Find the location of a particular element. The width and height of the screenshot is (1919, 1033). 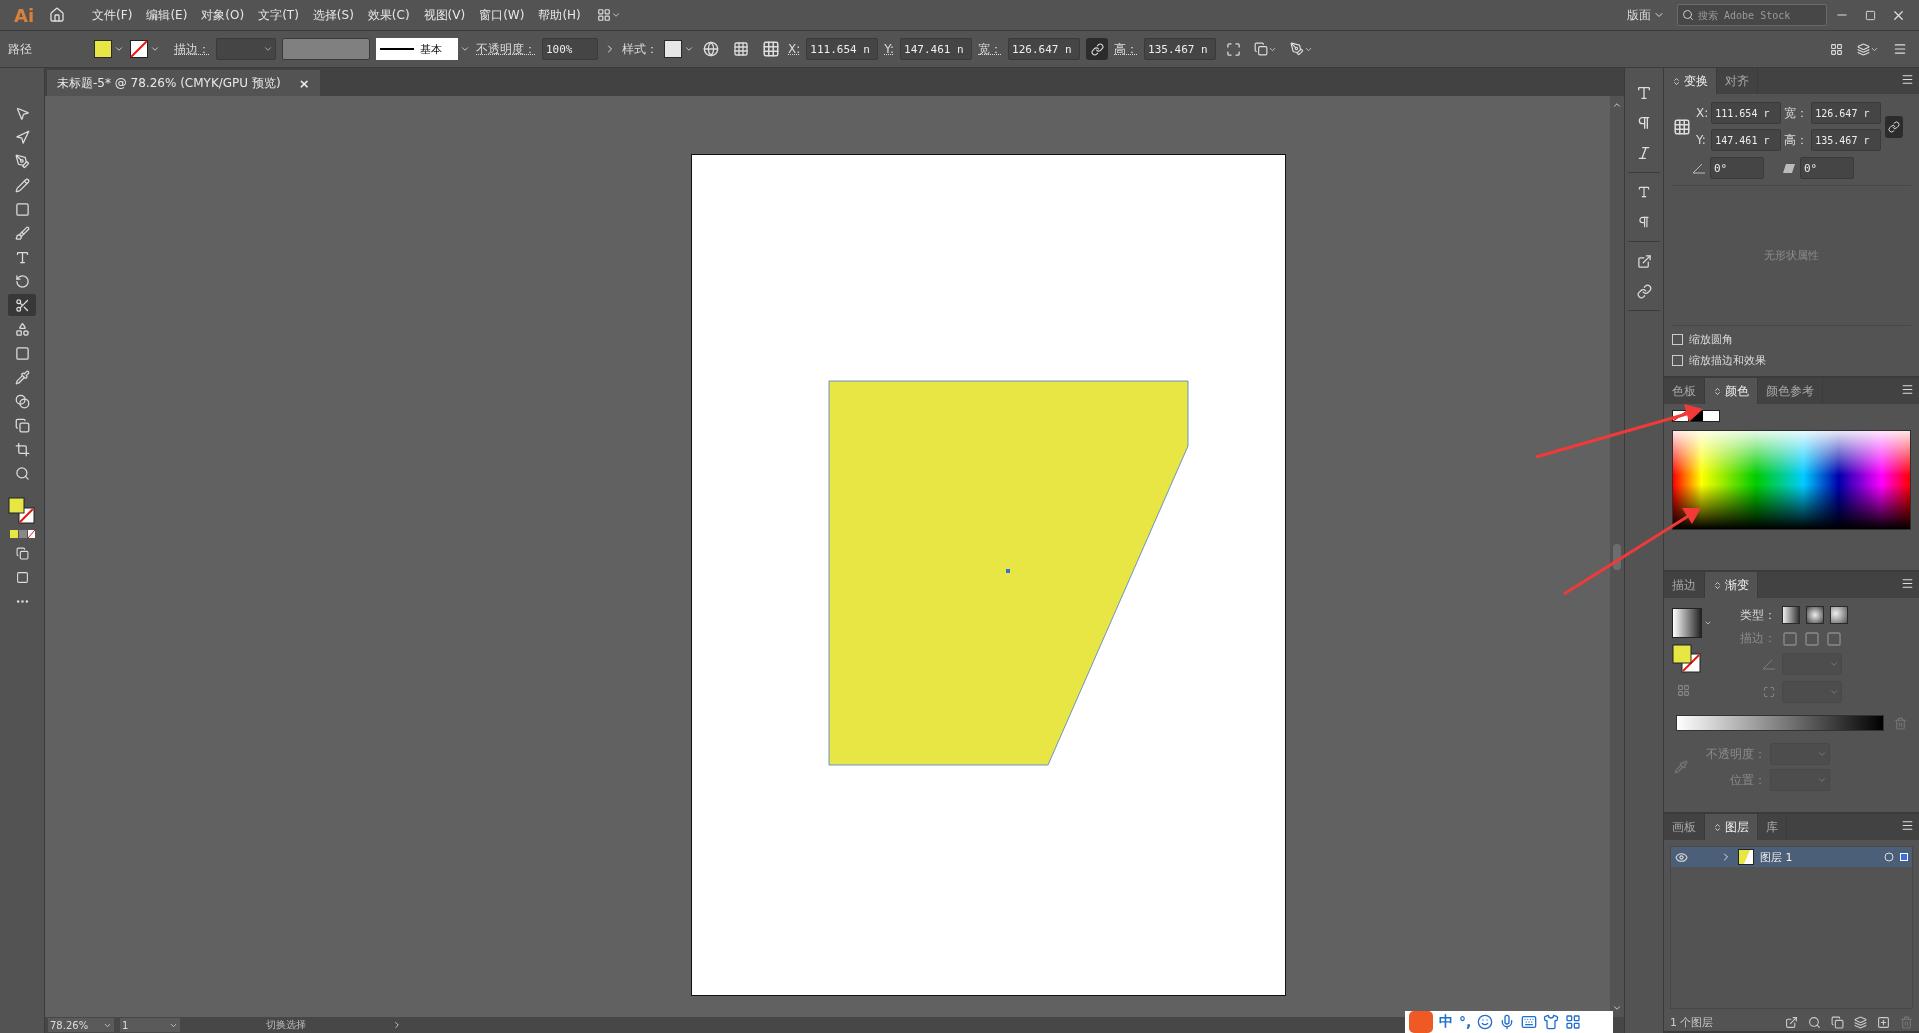

skin-icon is located at coordinates (1551, 1022).